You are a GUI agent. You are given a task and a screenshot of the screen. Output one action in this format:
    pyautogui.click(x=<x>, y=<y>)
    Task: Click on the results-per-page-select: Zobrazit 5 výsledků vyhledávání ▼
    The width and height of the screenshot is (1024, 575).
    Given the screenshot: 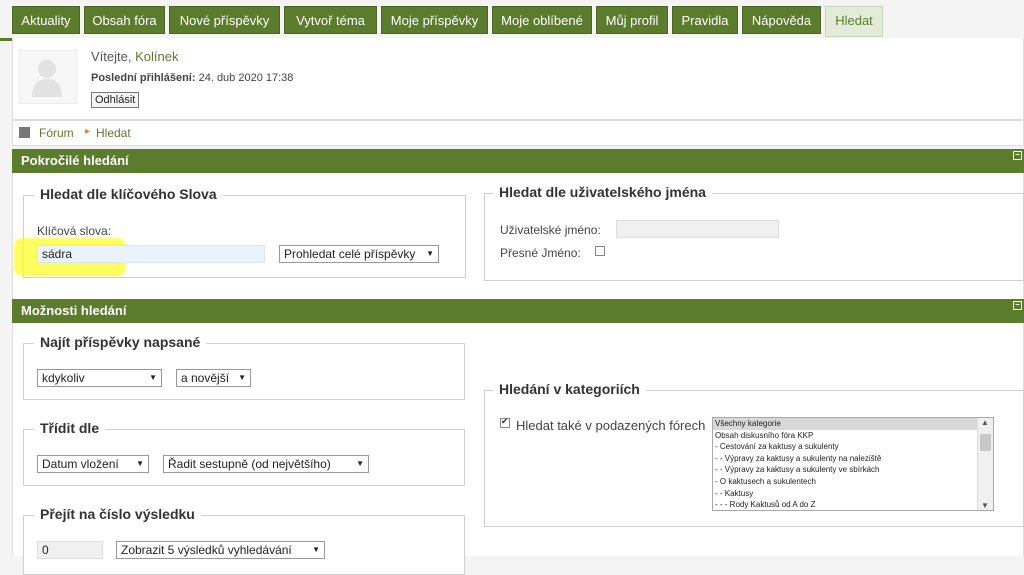 What is the action you would take?
    pyautogui.click(x=220, y=550)
    